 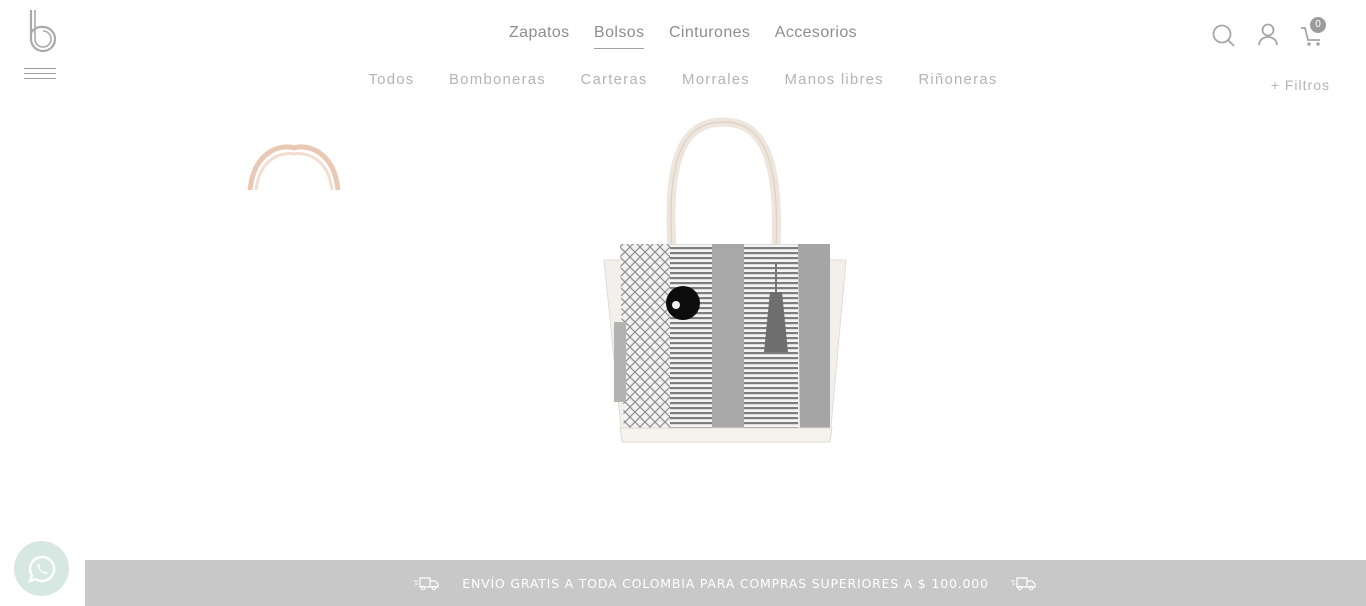 What do you see at coordinates (40, 68) in the screenshot?
I see `hamburger-menu-icon` at bounding box center [40, 68].